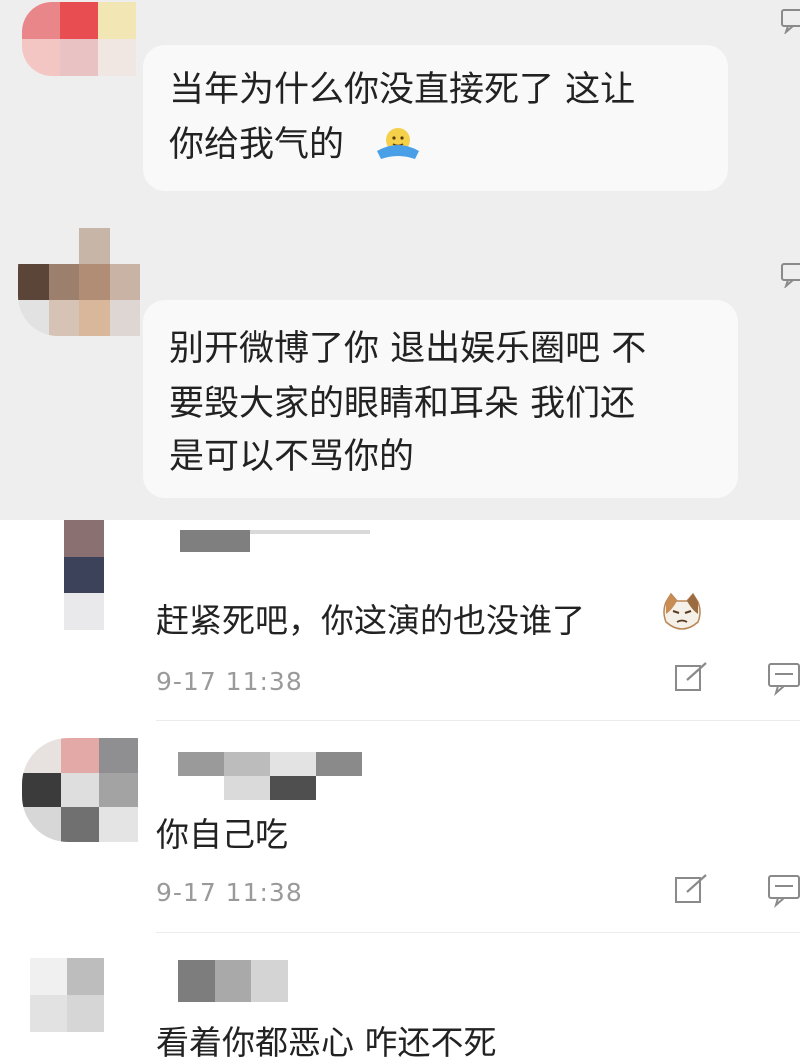  Describe the element at coordinates (326, 1042) in the screenshot. I see `comment-text: 看着你都恶心 咋还不死` at that location.